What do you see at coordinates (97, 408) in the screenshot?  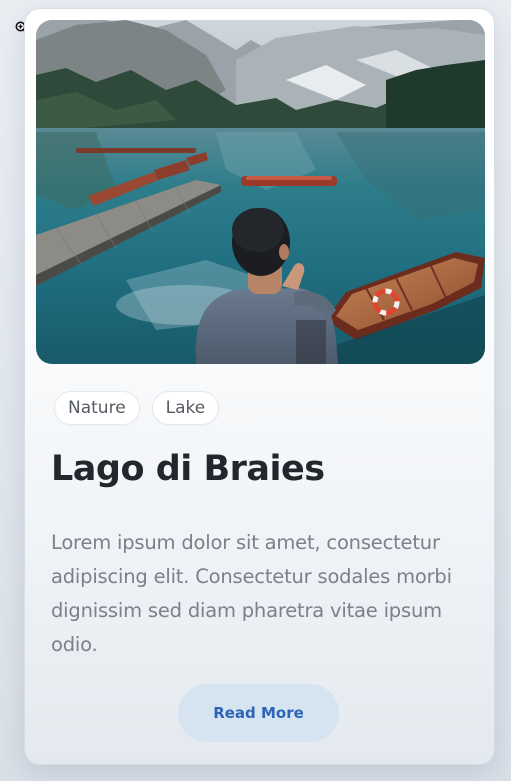 I see `tag-nature: Nature` at bounding box center [97, 408].